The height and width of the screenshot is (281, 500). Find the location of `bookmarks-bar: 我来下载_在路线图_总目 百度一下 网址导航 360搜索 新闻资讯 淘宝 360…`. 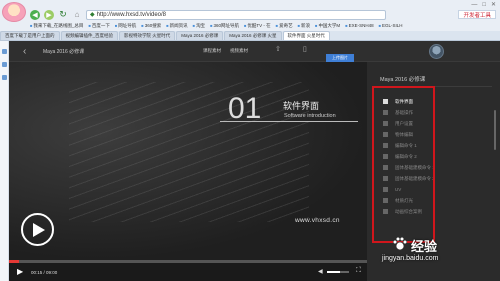

bookmarks-bar: 我来下载_在路线图_总目 百度一下 网址导航 360搜索 新闻资讯 淘宝 360… is located at coordinates (265, 25).